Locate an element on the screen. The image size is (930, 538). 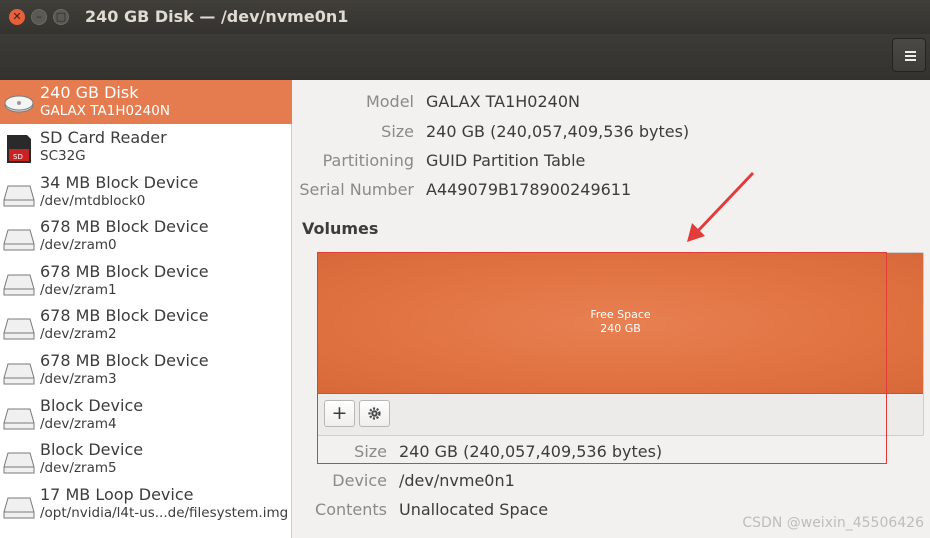
close-window-button: ✕ is located at coordinates (17, 17).